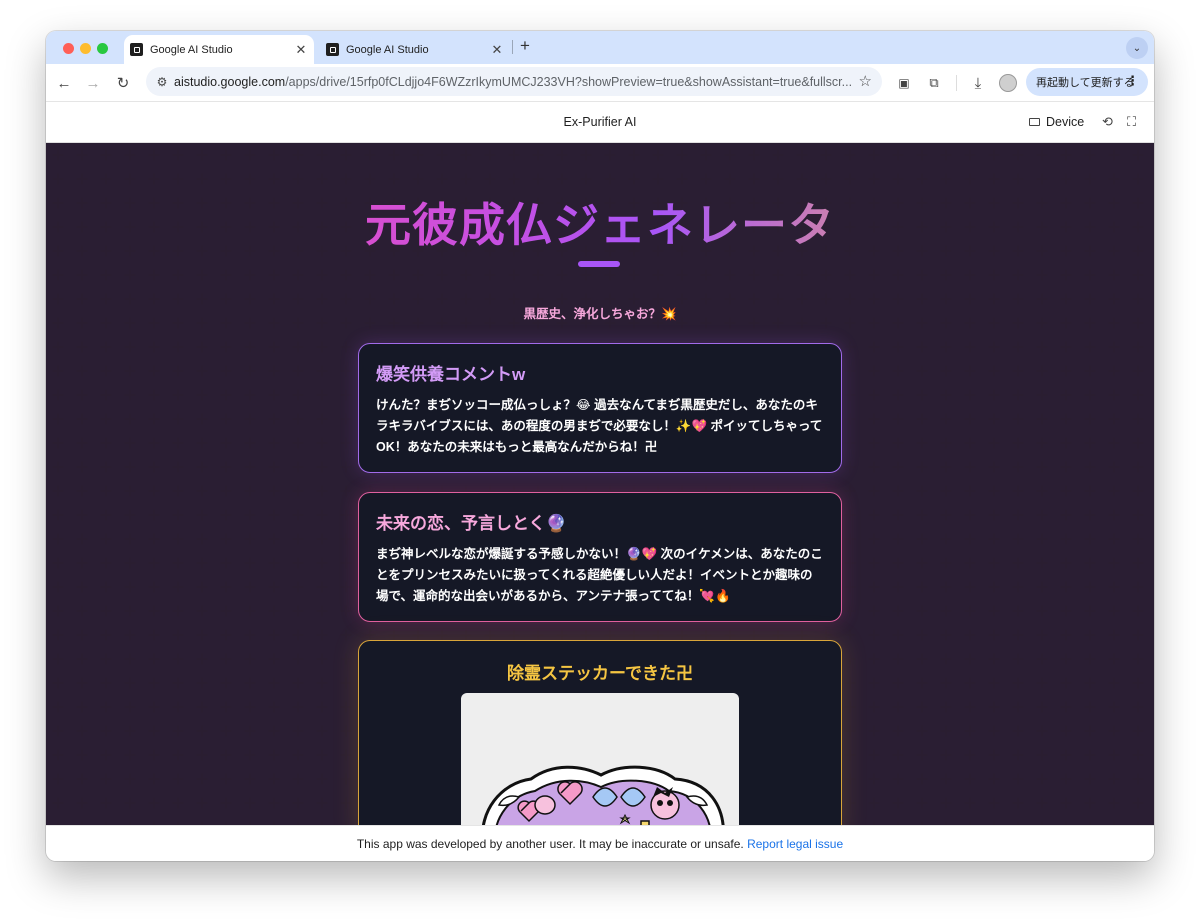 This screenshot has width=1200, height=922. What do you see at coordinates (525, 46) in the screenshot?
I see `new-tab-icon: +` at bounding box center [525, 46].